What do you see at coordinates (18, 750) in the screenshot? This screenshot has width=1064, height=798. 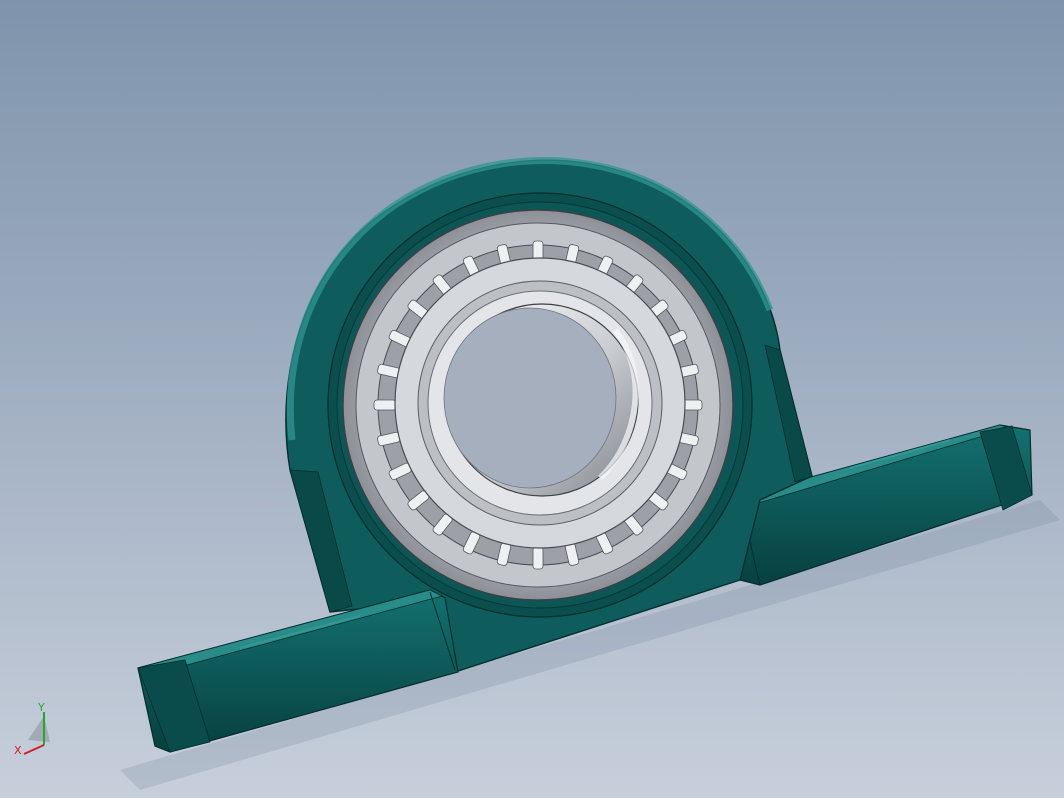 I see `triad-x-label: X` at bounding box center [18, 750].